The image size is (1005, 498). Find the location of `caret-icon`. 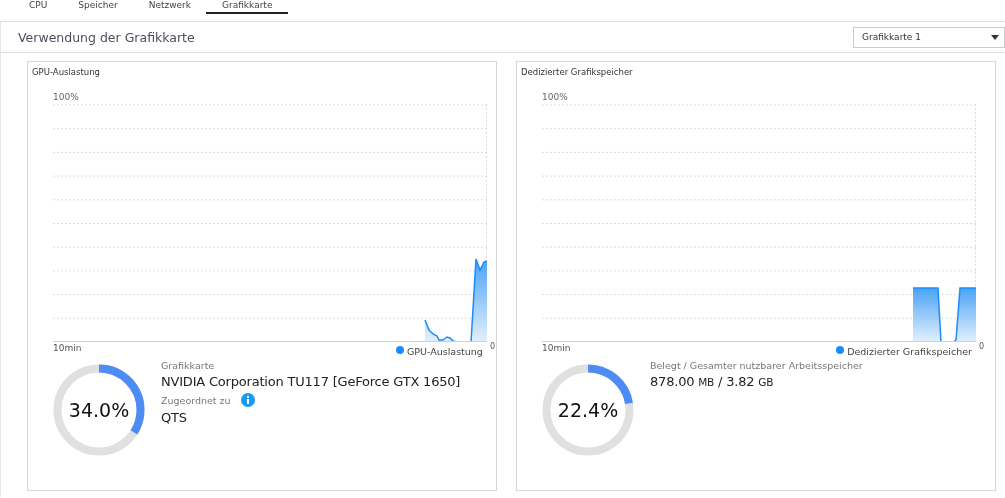

caret-icon is located at coordinates (995, 37).